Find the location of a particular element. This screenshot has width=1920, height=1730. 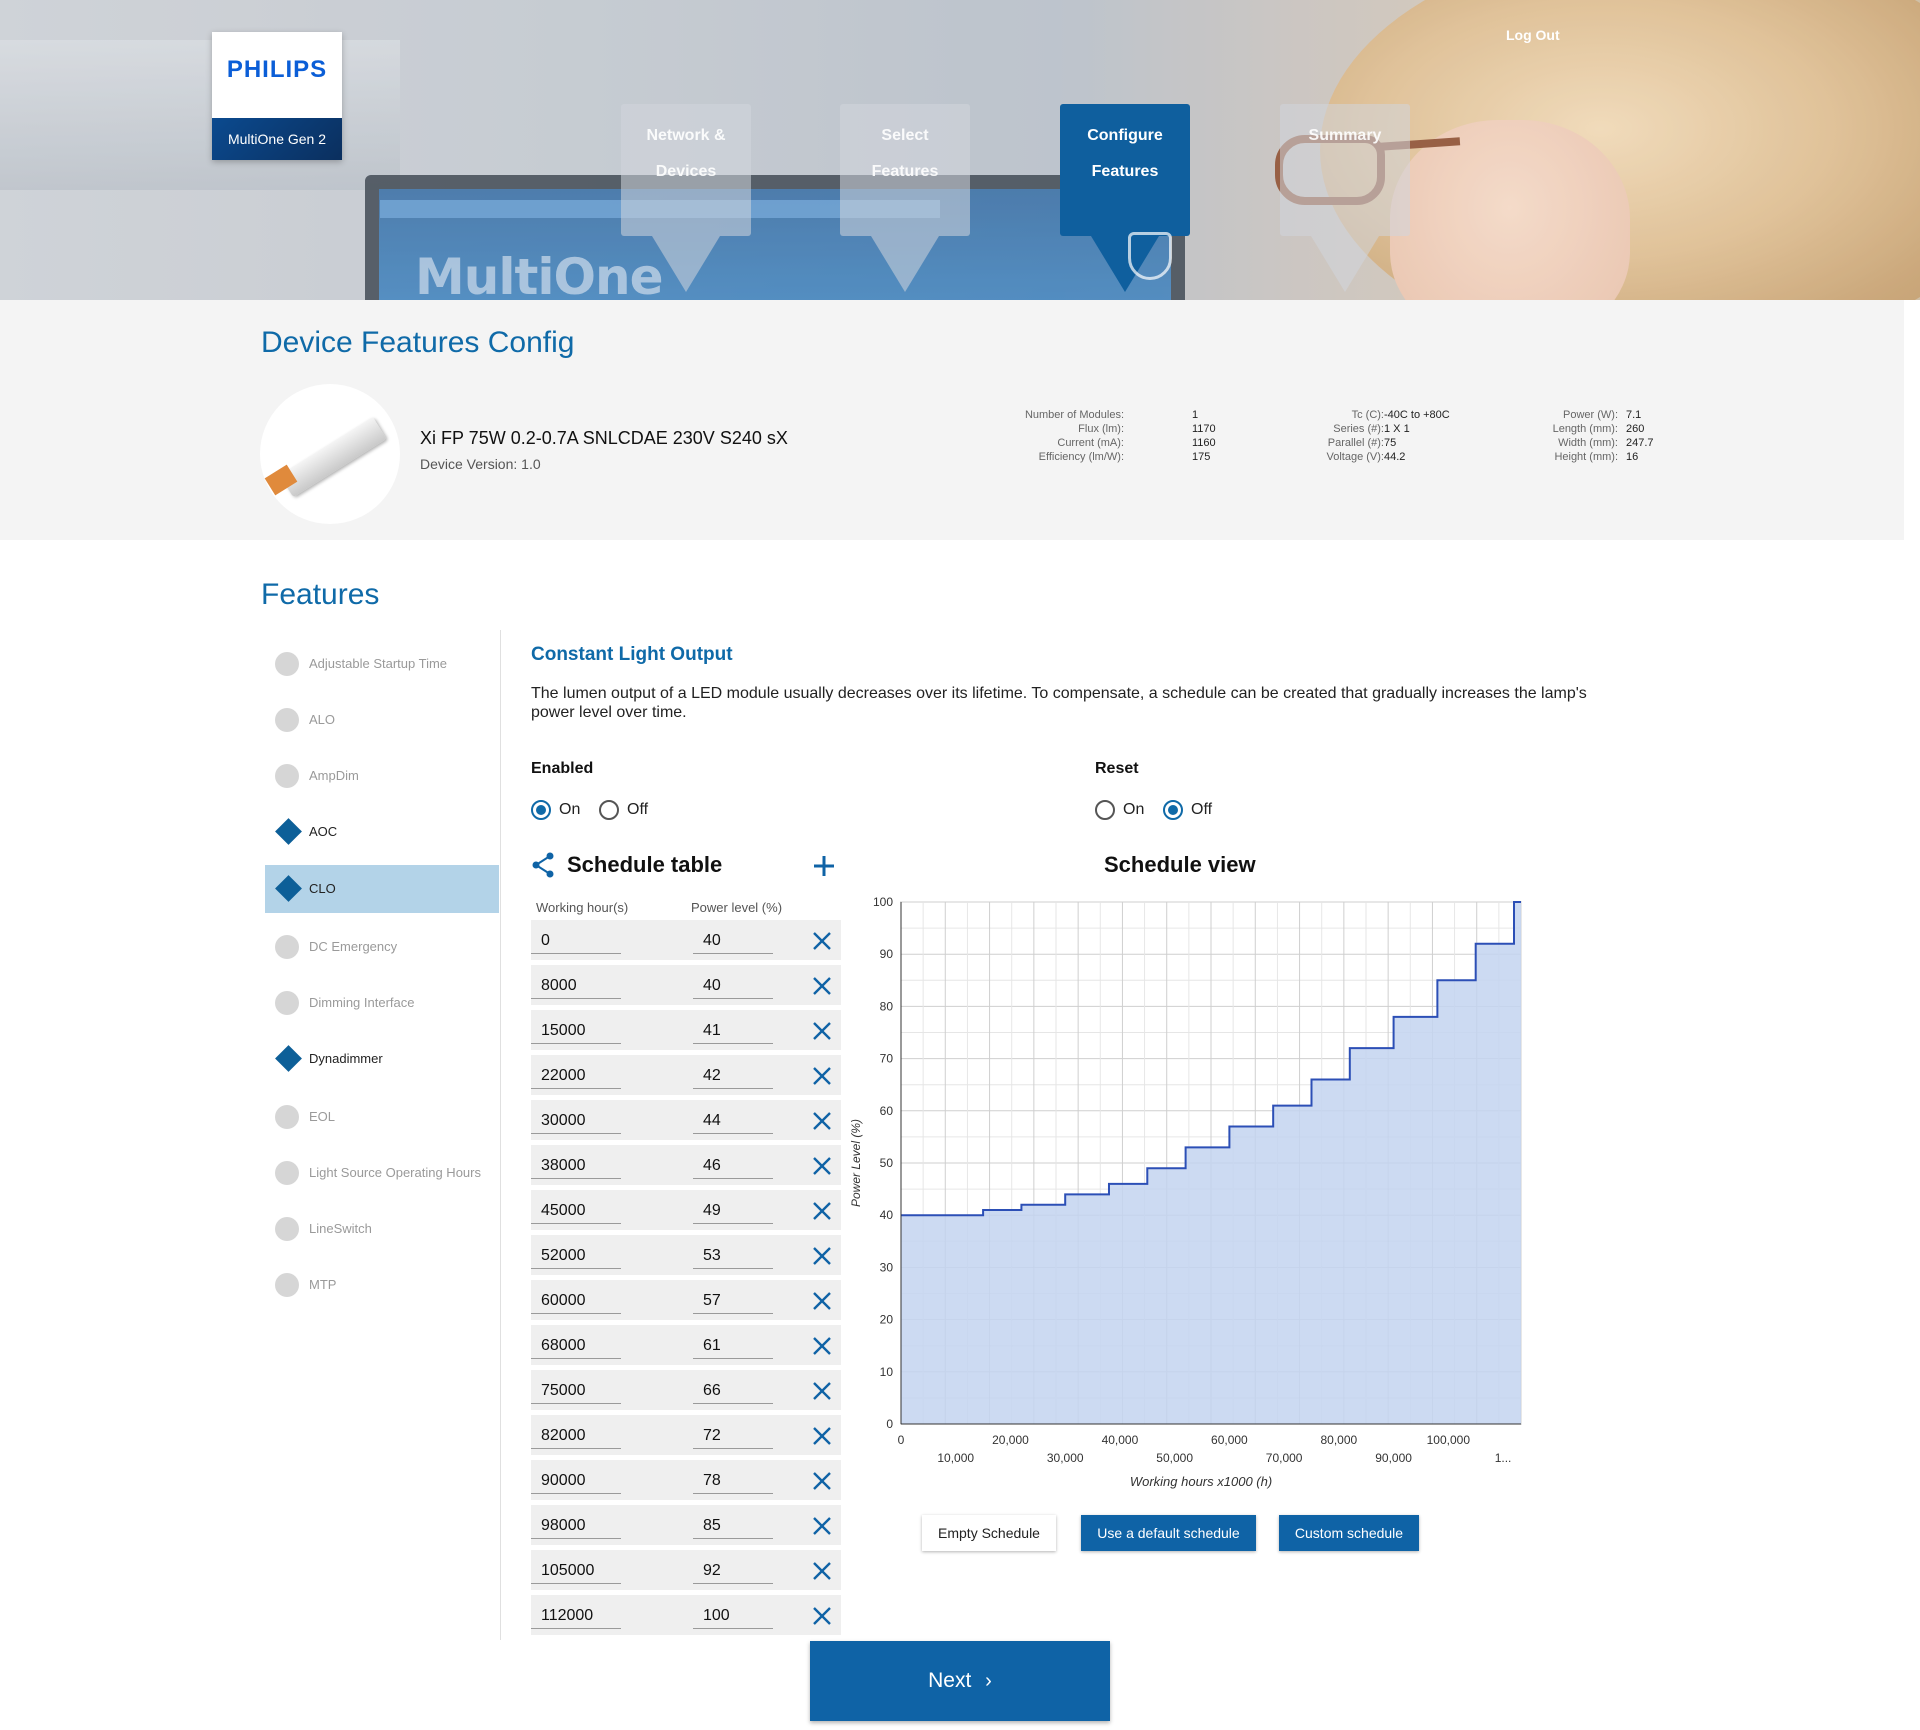

share-icon is located at coordinates (543, 865).